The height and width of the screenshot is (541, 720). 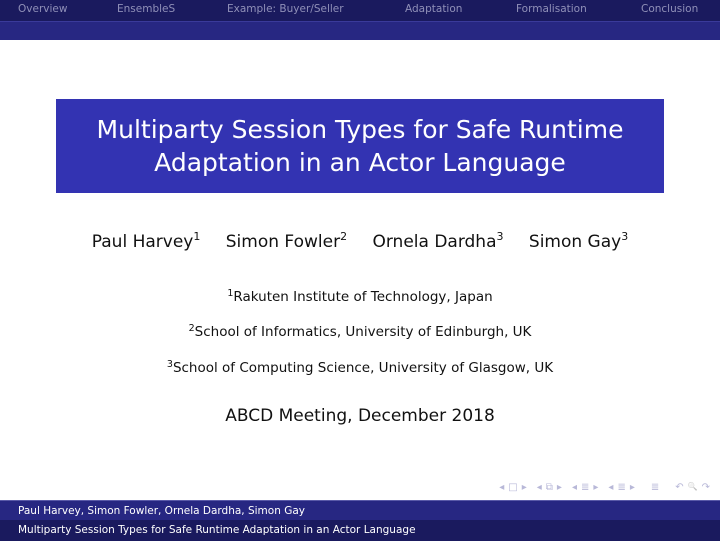 I want to click on affiliation-marker: 1, so click(x=197, y=236).